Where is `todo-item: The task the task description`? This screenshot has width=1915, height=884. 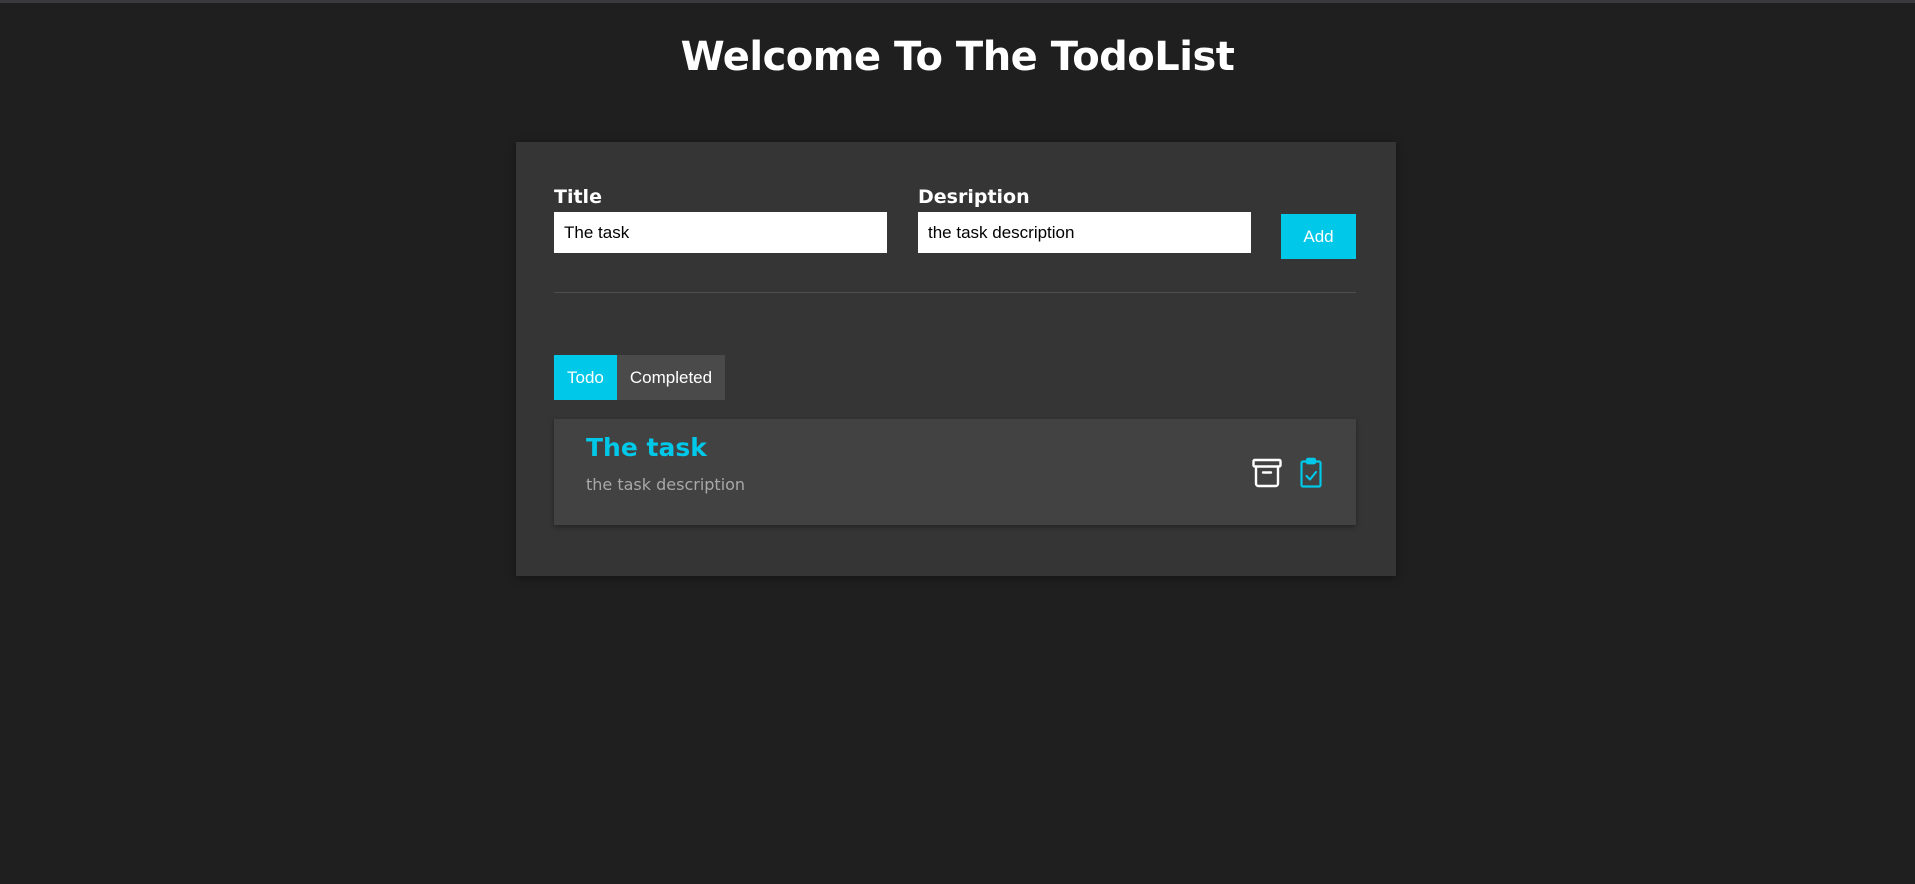 todo-item: The task the task description is located at coordinates (955, 472).